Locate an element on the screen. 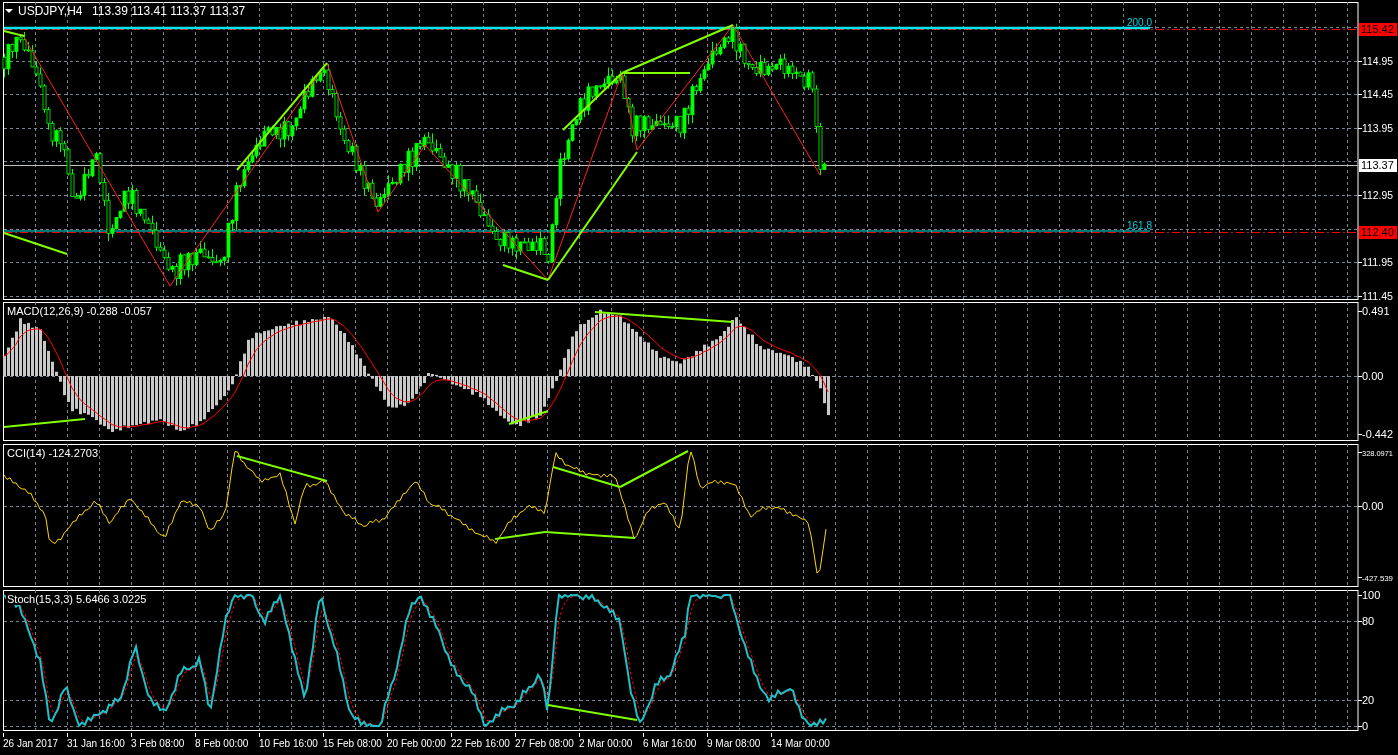 Image resolution: width=1398 pixels, height=755 pixels. time-label: 31 Jan 16:00 is located at coordinates (96, 743).